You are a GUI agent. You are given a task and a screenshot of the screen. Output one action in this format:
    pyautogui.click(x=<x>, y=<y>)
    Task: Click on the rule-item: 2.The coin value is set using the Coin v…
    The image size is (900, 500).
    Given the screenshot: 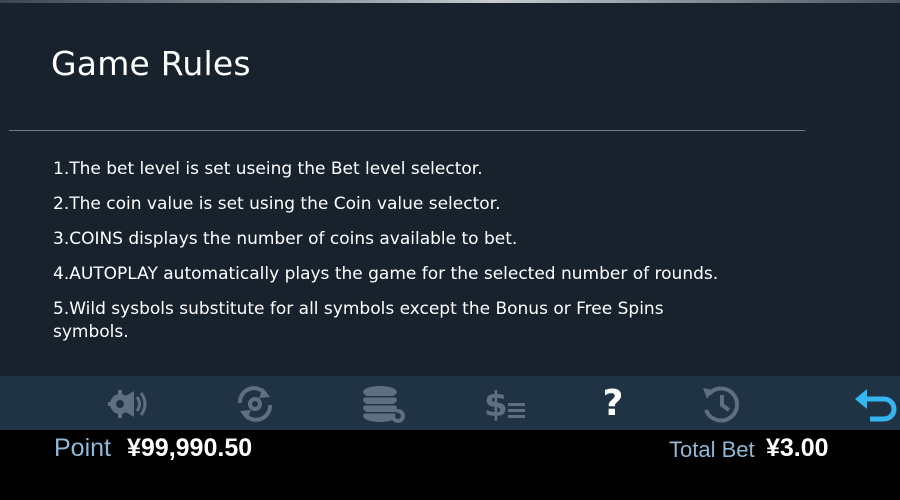 What is the action you would take?
    pyautogui.click(x=277, y=204)
    